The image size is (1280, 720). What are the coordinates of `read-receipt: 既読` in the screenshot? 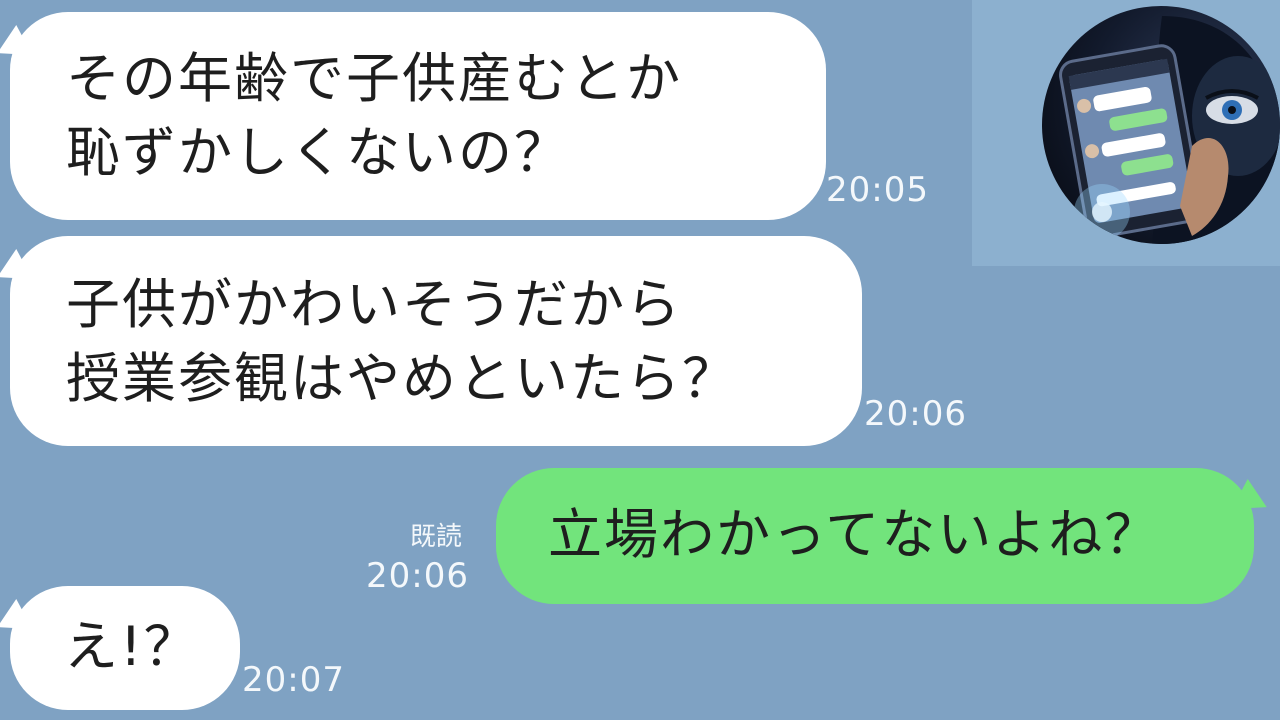 It's located at (436, 537).